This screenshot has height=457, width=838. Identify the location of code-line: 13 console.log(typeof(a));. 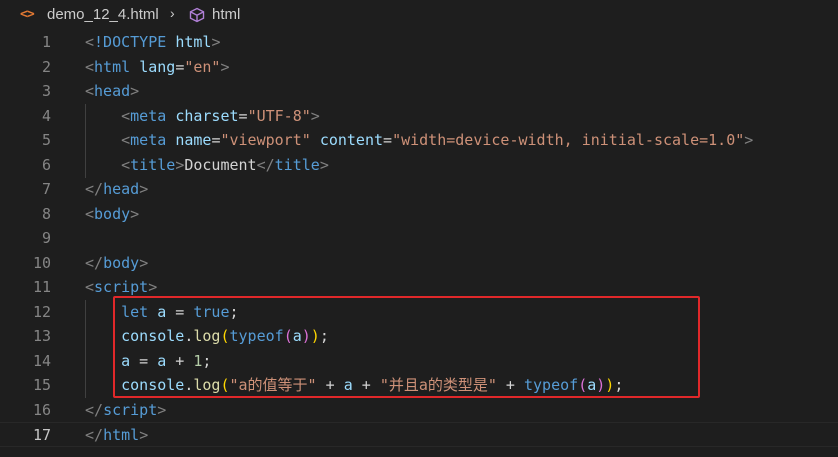
(419, 336).